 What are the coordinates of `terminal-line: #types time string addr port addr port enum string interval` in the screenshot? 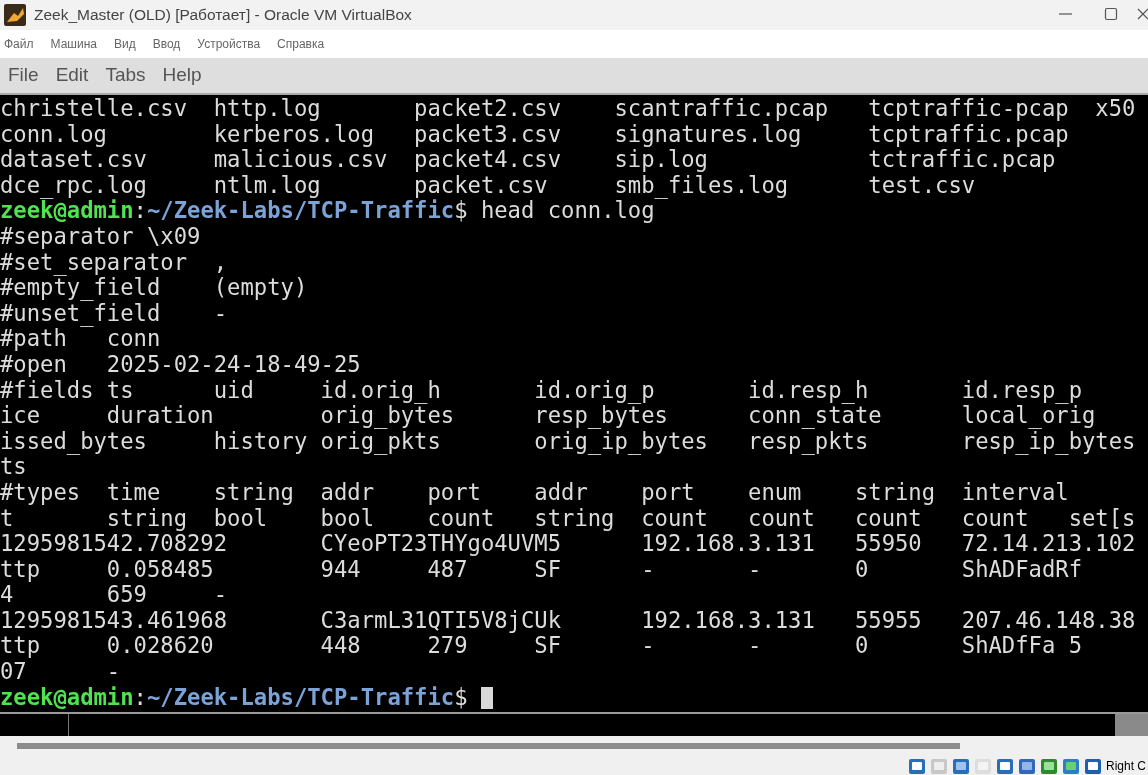 It's located at (535, 492).